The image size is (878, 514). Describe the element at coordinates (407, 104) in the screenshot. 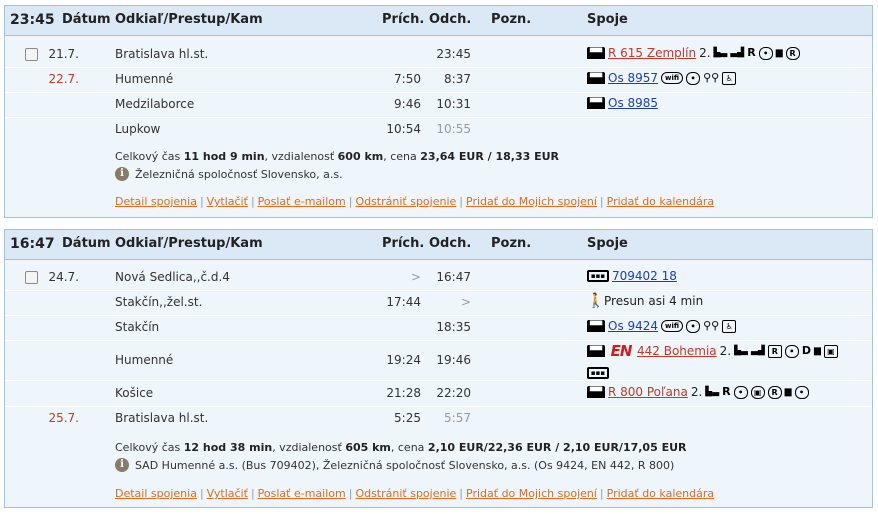

I see `arrival-value: 9:46` at that location.